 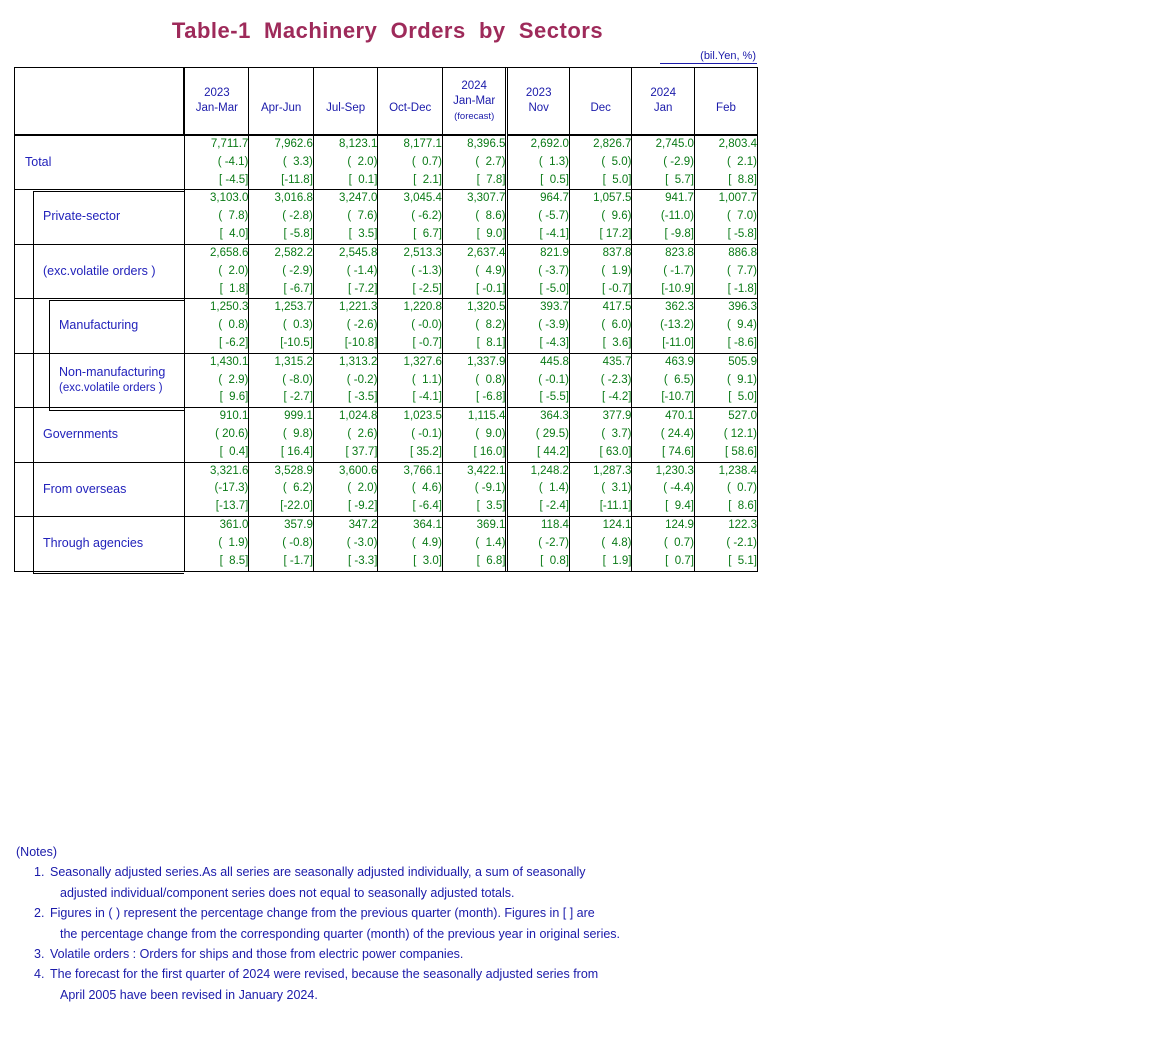 I want to click on cell-qoq-change: ( 9.6), so click(x=616, y=216).